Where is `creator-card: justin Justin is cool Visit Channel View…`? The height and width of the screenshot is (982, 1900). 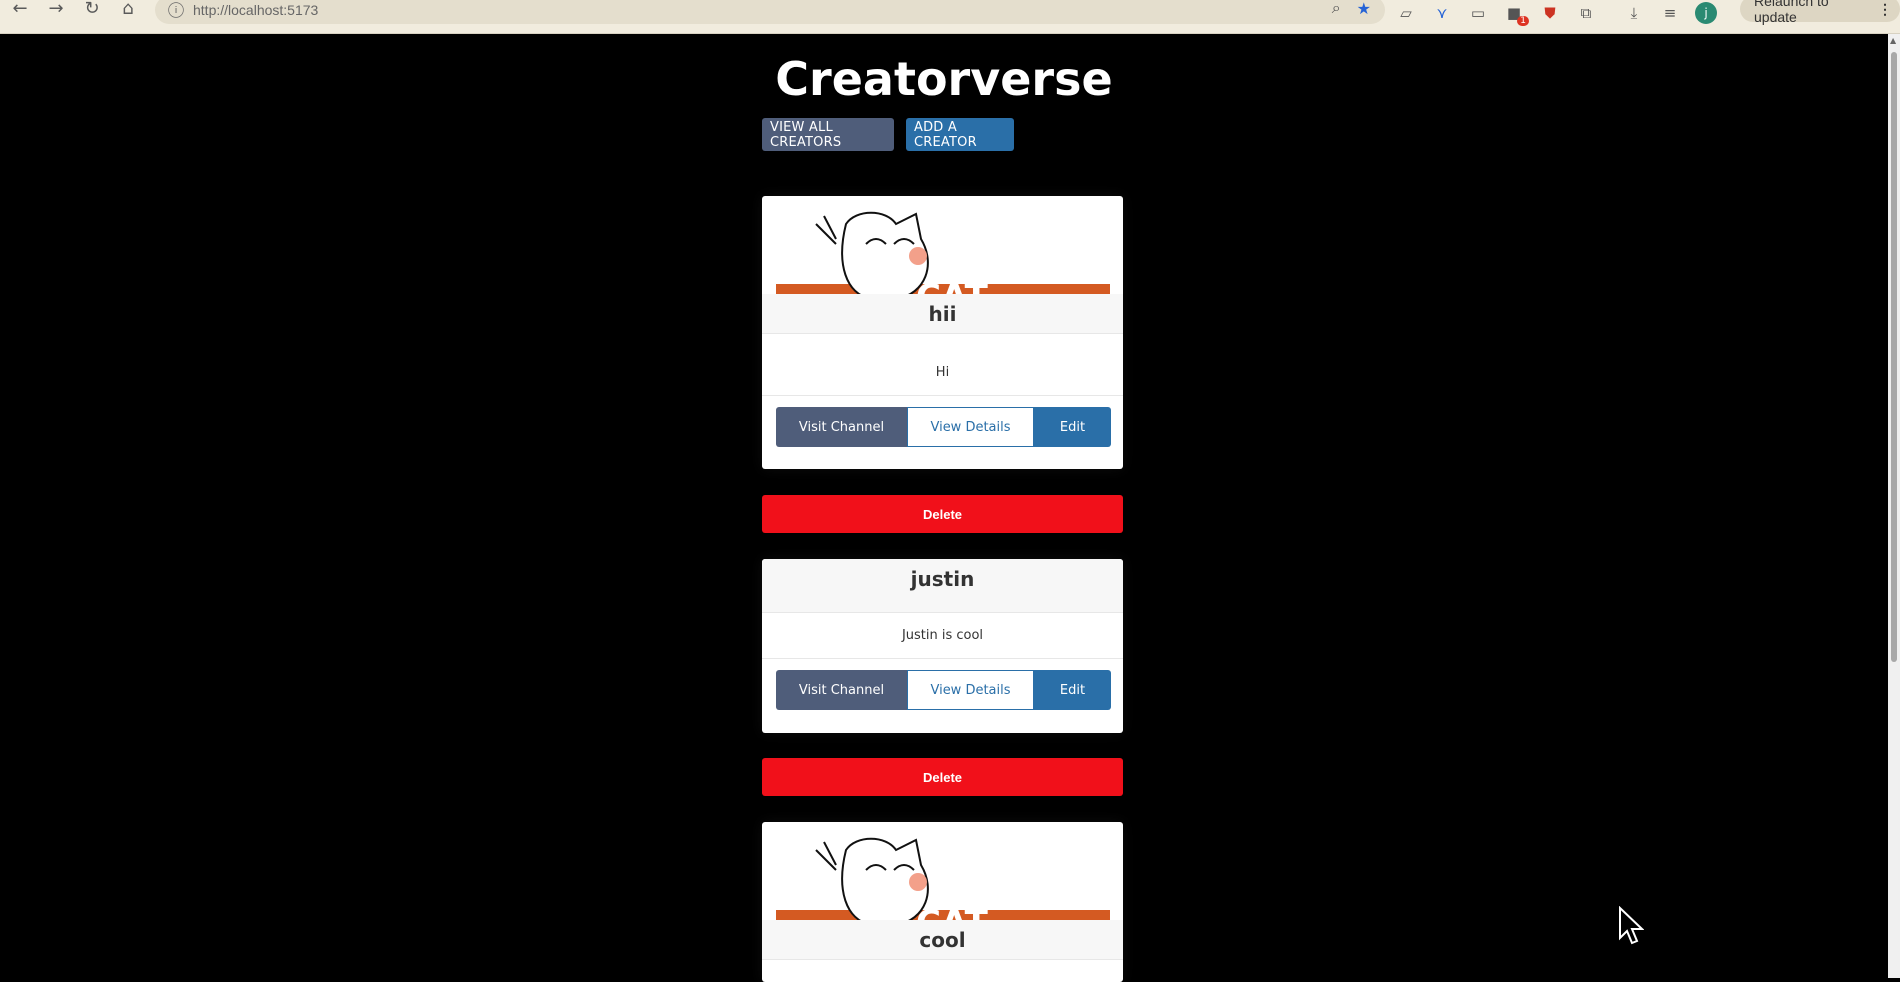
creator-card: justin Justin is cool Visit Channel View… is located at coordinates (942, 646).